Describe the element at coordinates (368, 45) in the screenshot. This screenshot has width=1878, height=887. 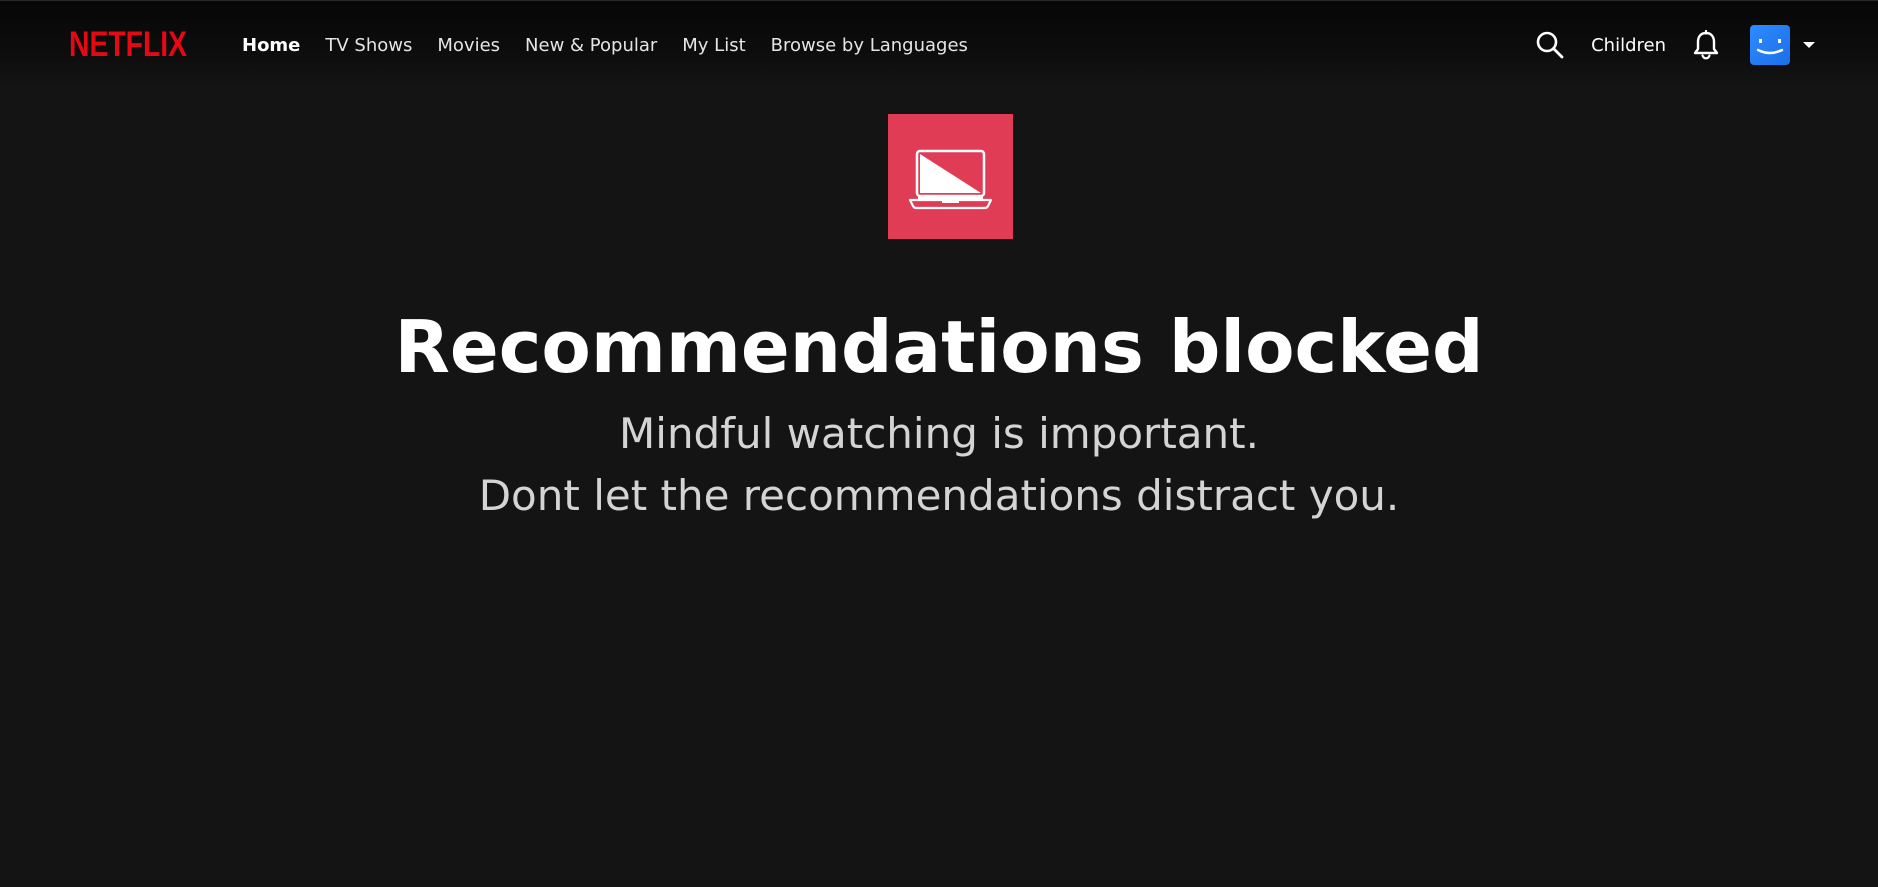
I see `nav-tv-shows: TV Shows` at that location.